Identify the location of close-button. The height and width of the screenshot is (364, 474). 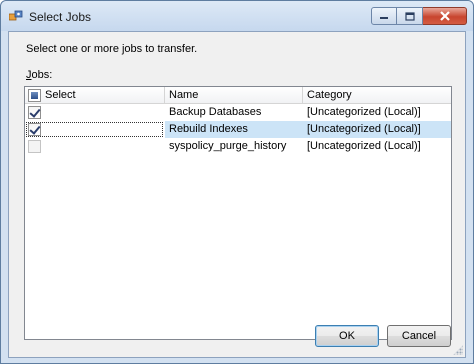
(445, 16).